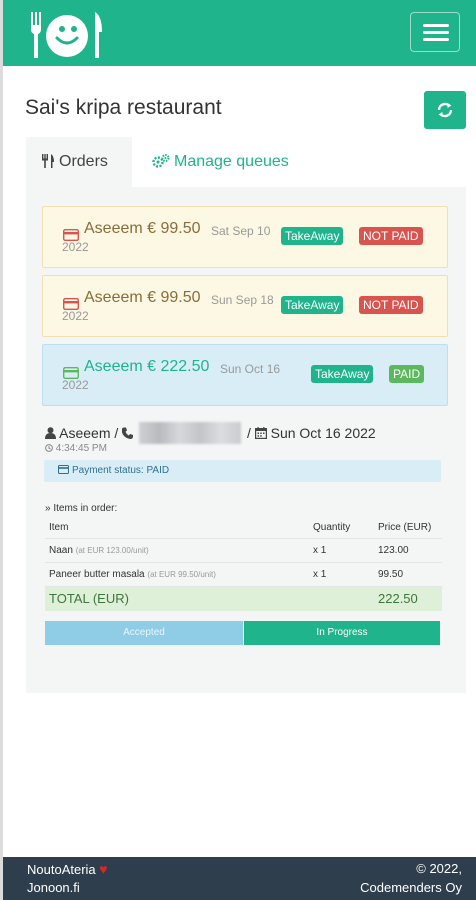  Describe the element at coordinates (241, 231) in the screenshot. I see `order-date: Sat Sep 10` at that location.